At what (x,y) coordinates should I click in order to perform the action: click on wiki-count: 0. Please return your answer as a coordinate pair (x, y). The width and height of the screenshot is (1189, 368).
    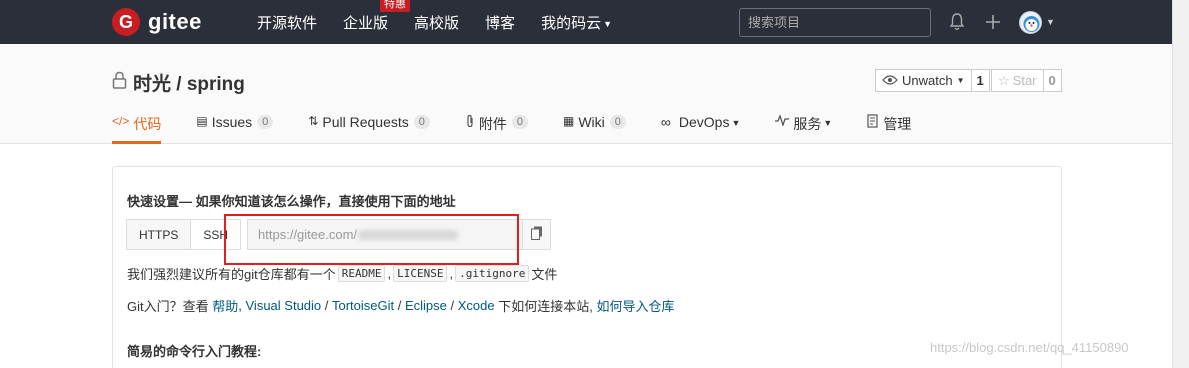
    Looking at the image, I should click on (617, 122).